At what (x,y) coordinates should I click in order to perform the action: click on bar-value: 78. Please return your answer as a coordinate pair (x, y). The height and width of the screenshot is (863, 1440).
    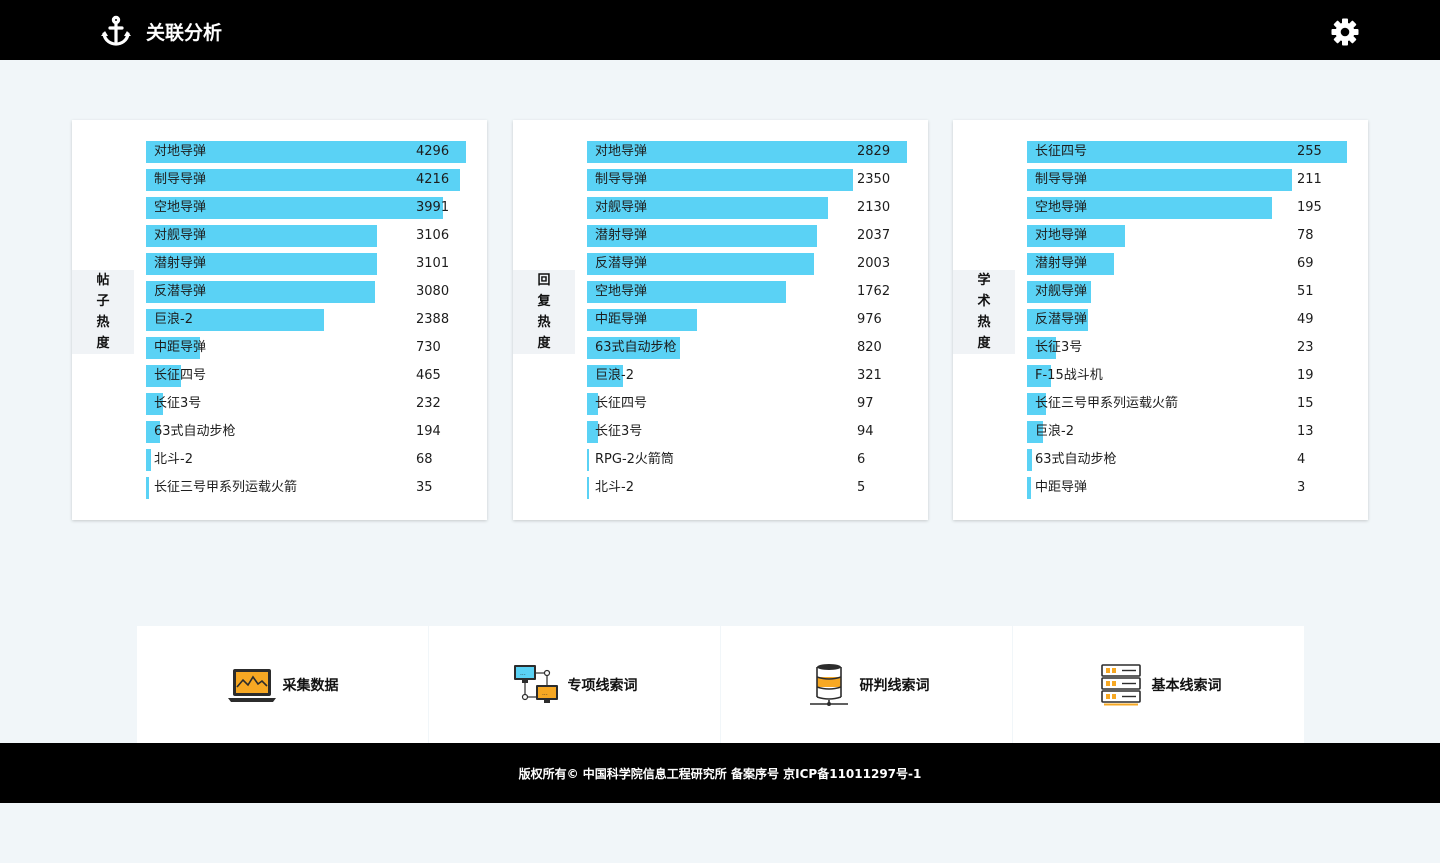
    Looking at the image, I should click on (1305, 235).